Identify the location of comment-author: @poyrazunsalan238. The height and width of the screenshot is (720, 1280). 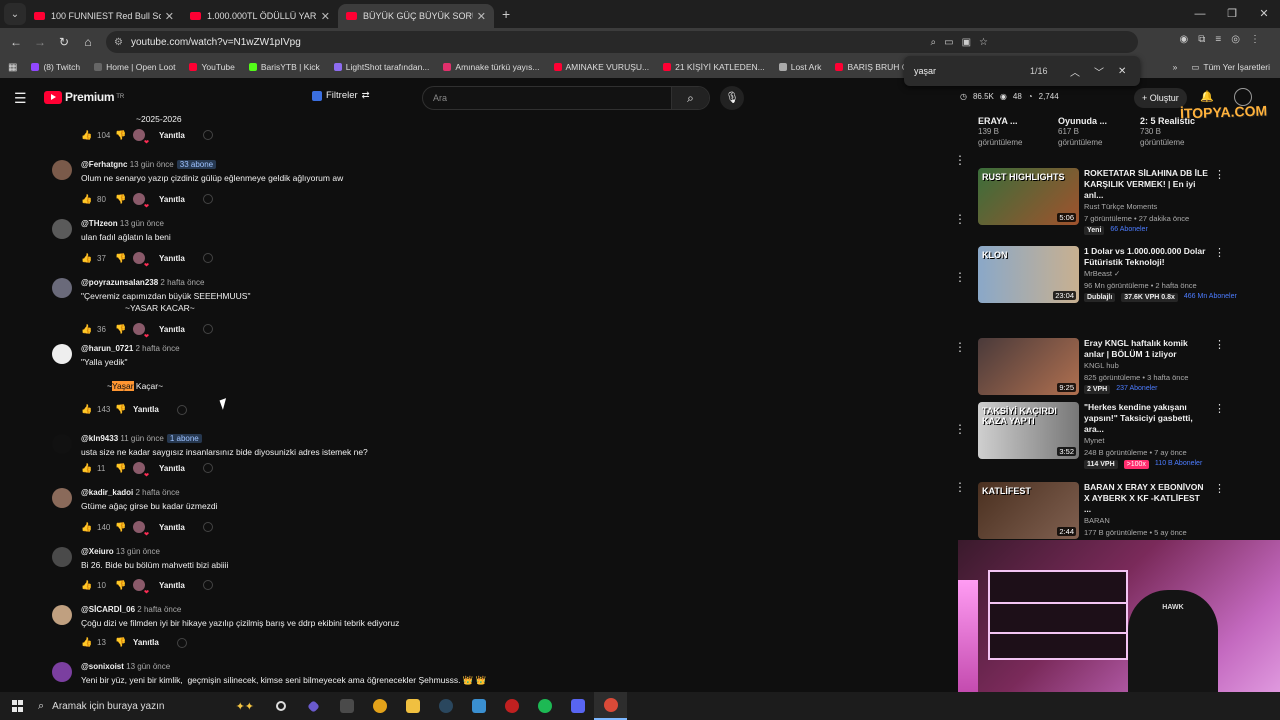
(119, 282).